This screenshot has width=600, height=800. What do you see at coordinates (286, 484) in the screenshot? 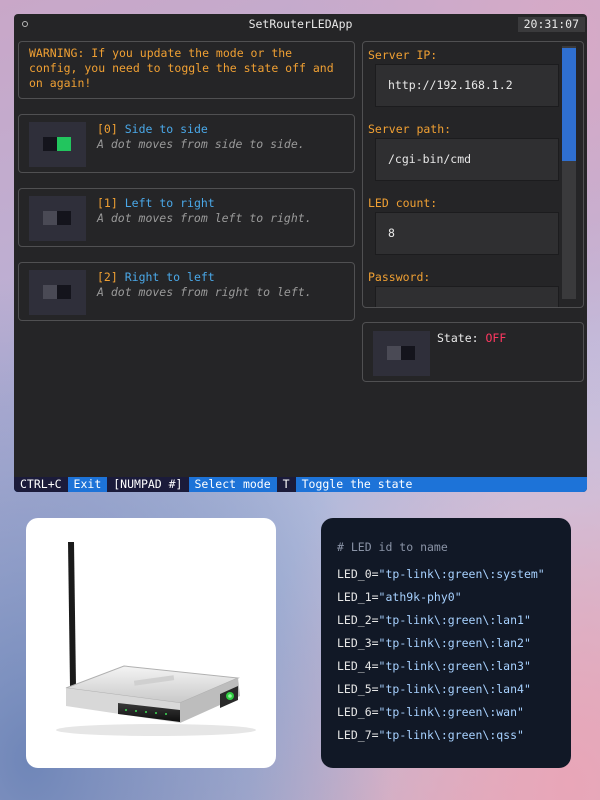
I see `footer-key-toggle: T` at bounding box center [286, 484].